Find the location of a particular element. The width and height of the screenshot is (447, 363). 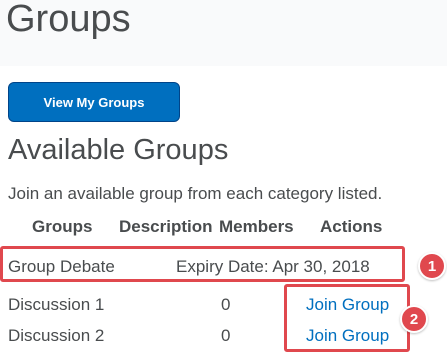

column-header-groups: Groups is located at coordinates (62, 226).